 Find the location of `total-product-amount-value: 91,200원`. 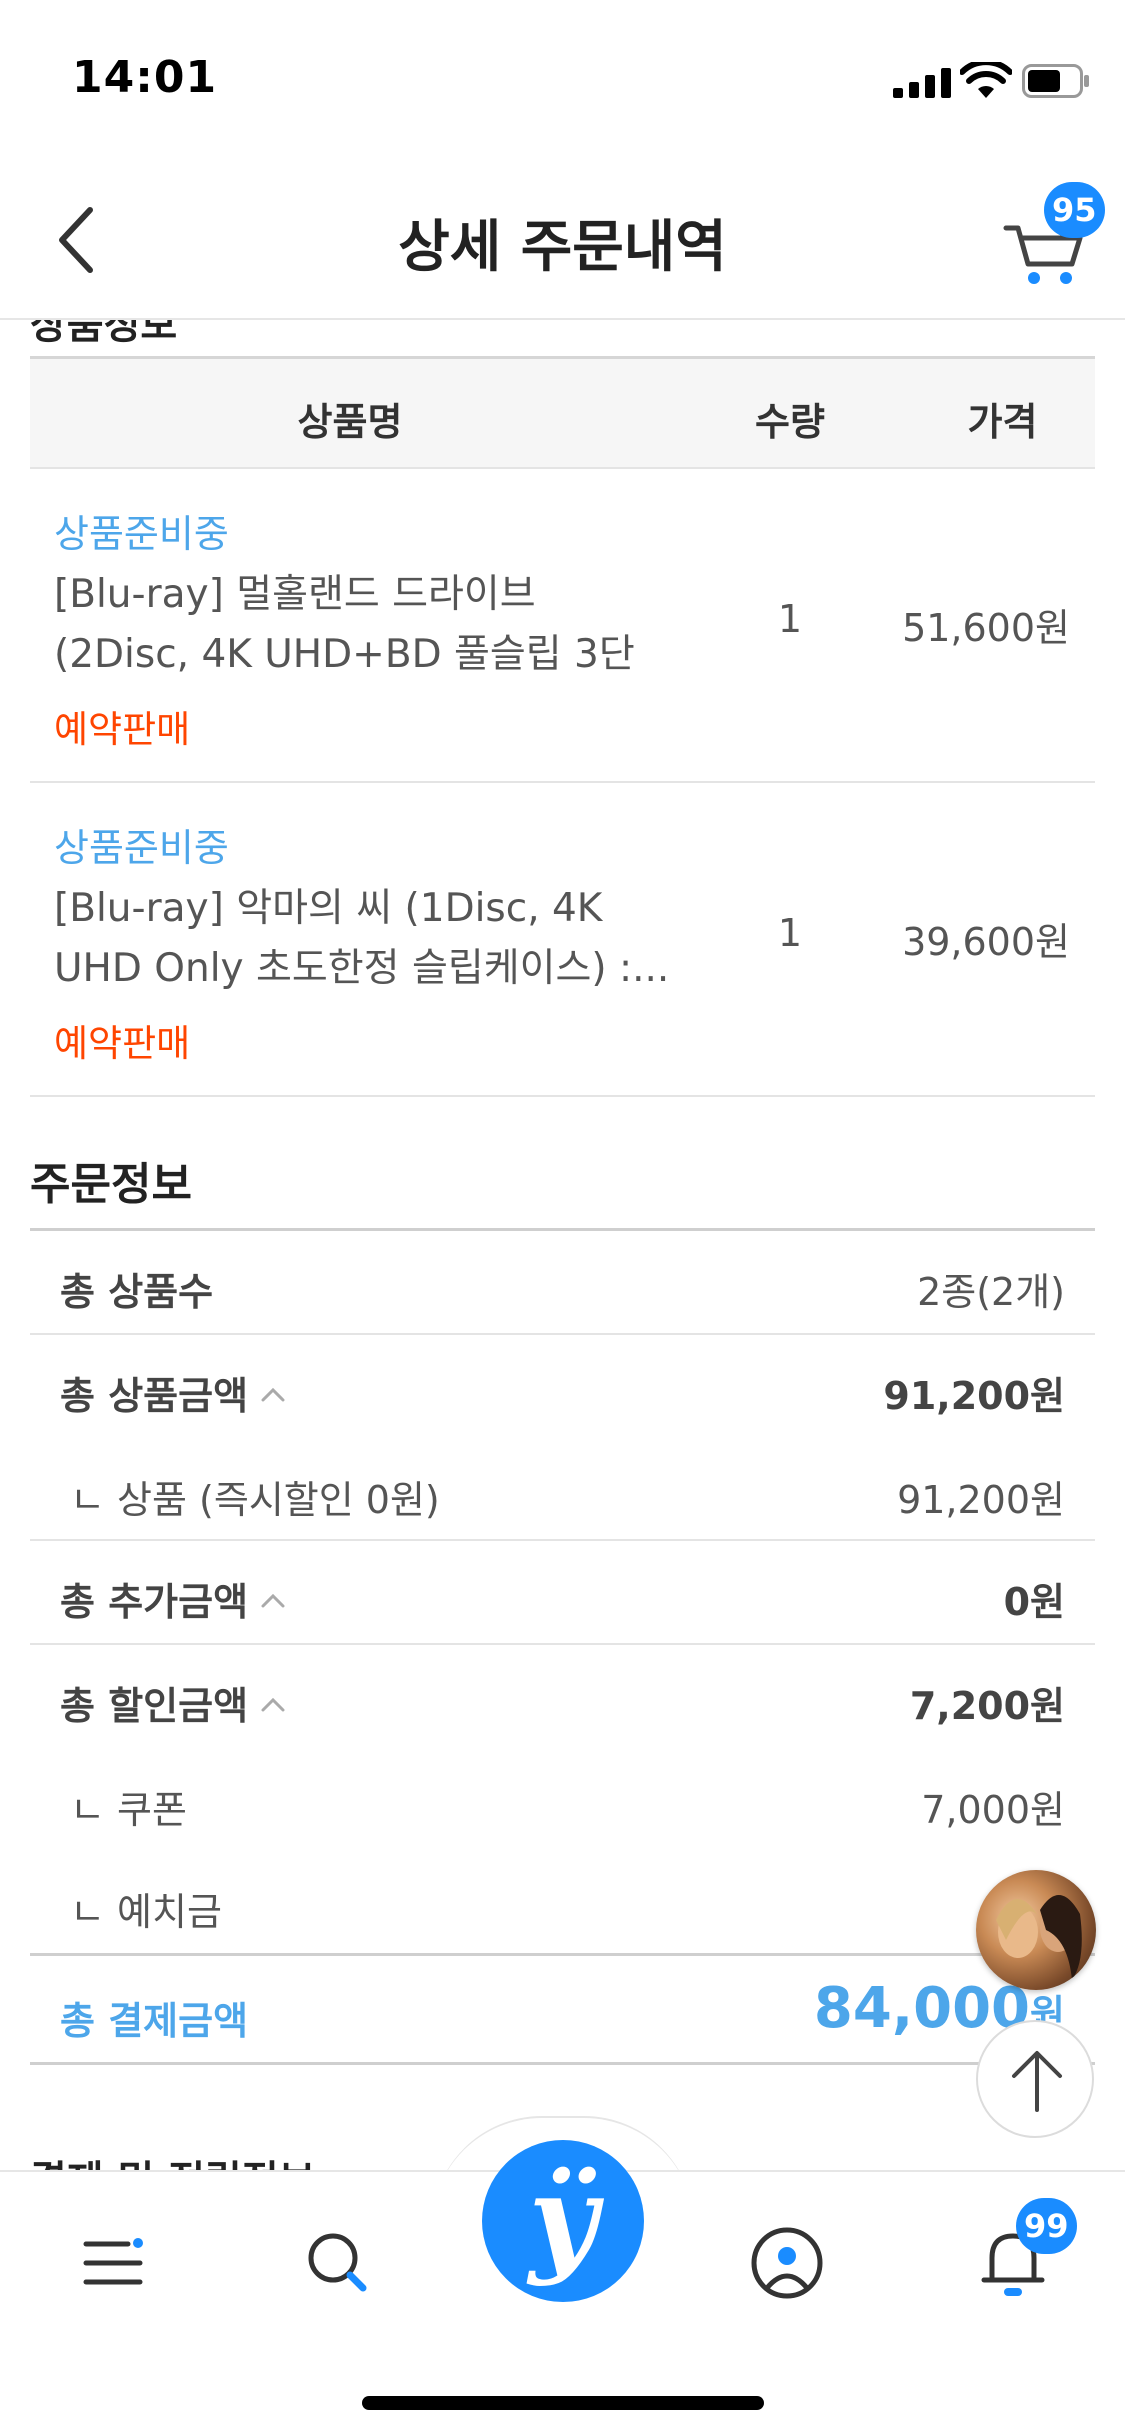

total-product-amount-value: 91,200원 is located at coordinates (974, 1396).